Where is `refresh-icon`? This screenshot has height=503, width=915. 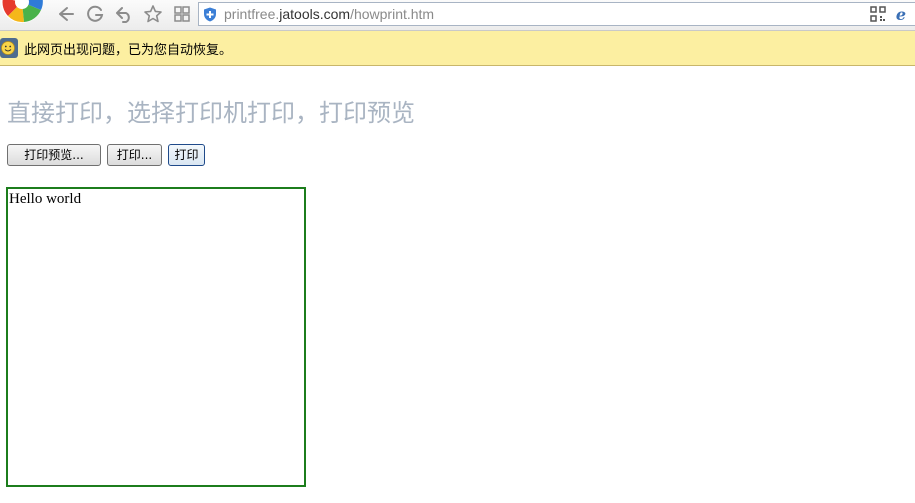 refresh-icon is located at coordinates (95, 13).